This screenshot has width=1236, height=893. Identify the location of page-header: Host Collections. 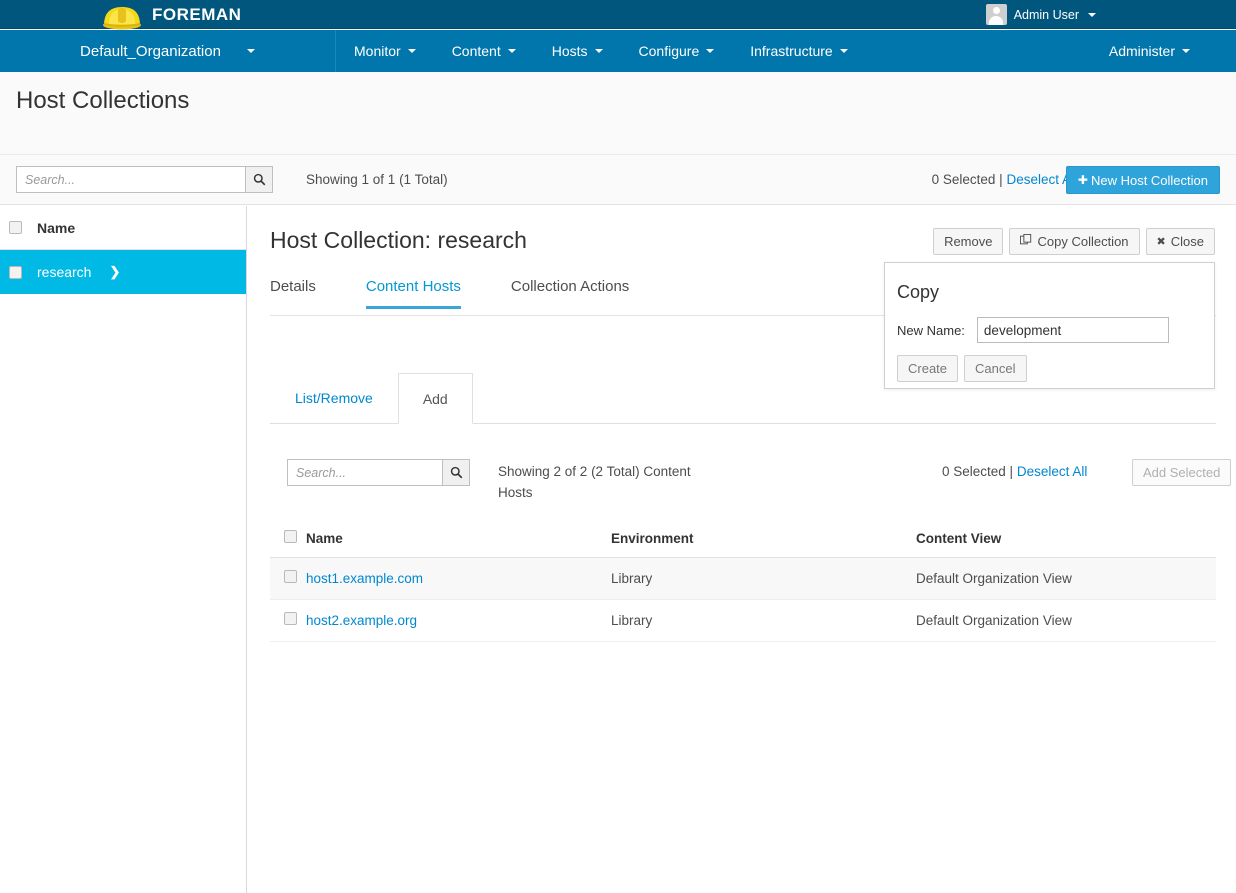
(618, 113).